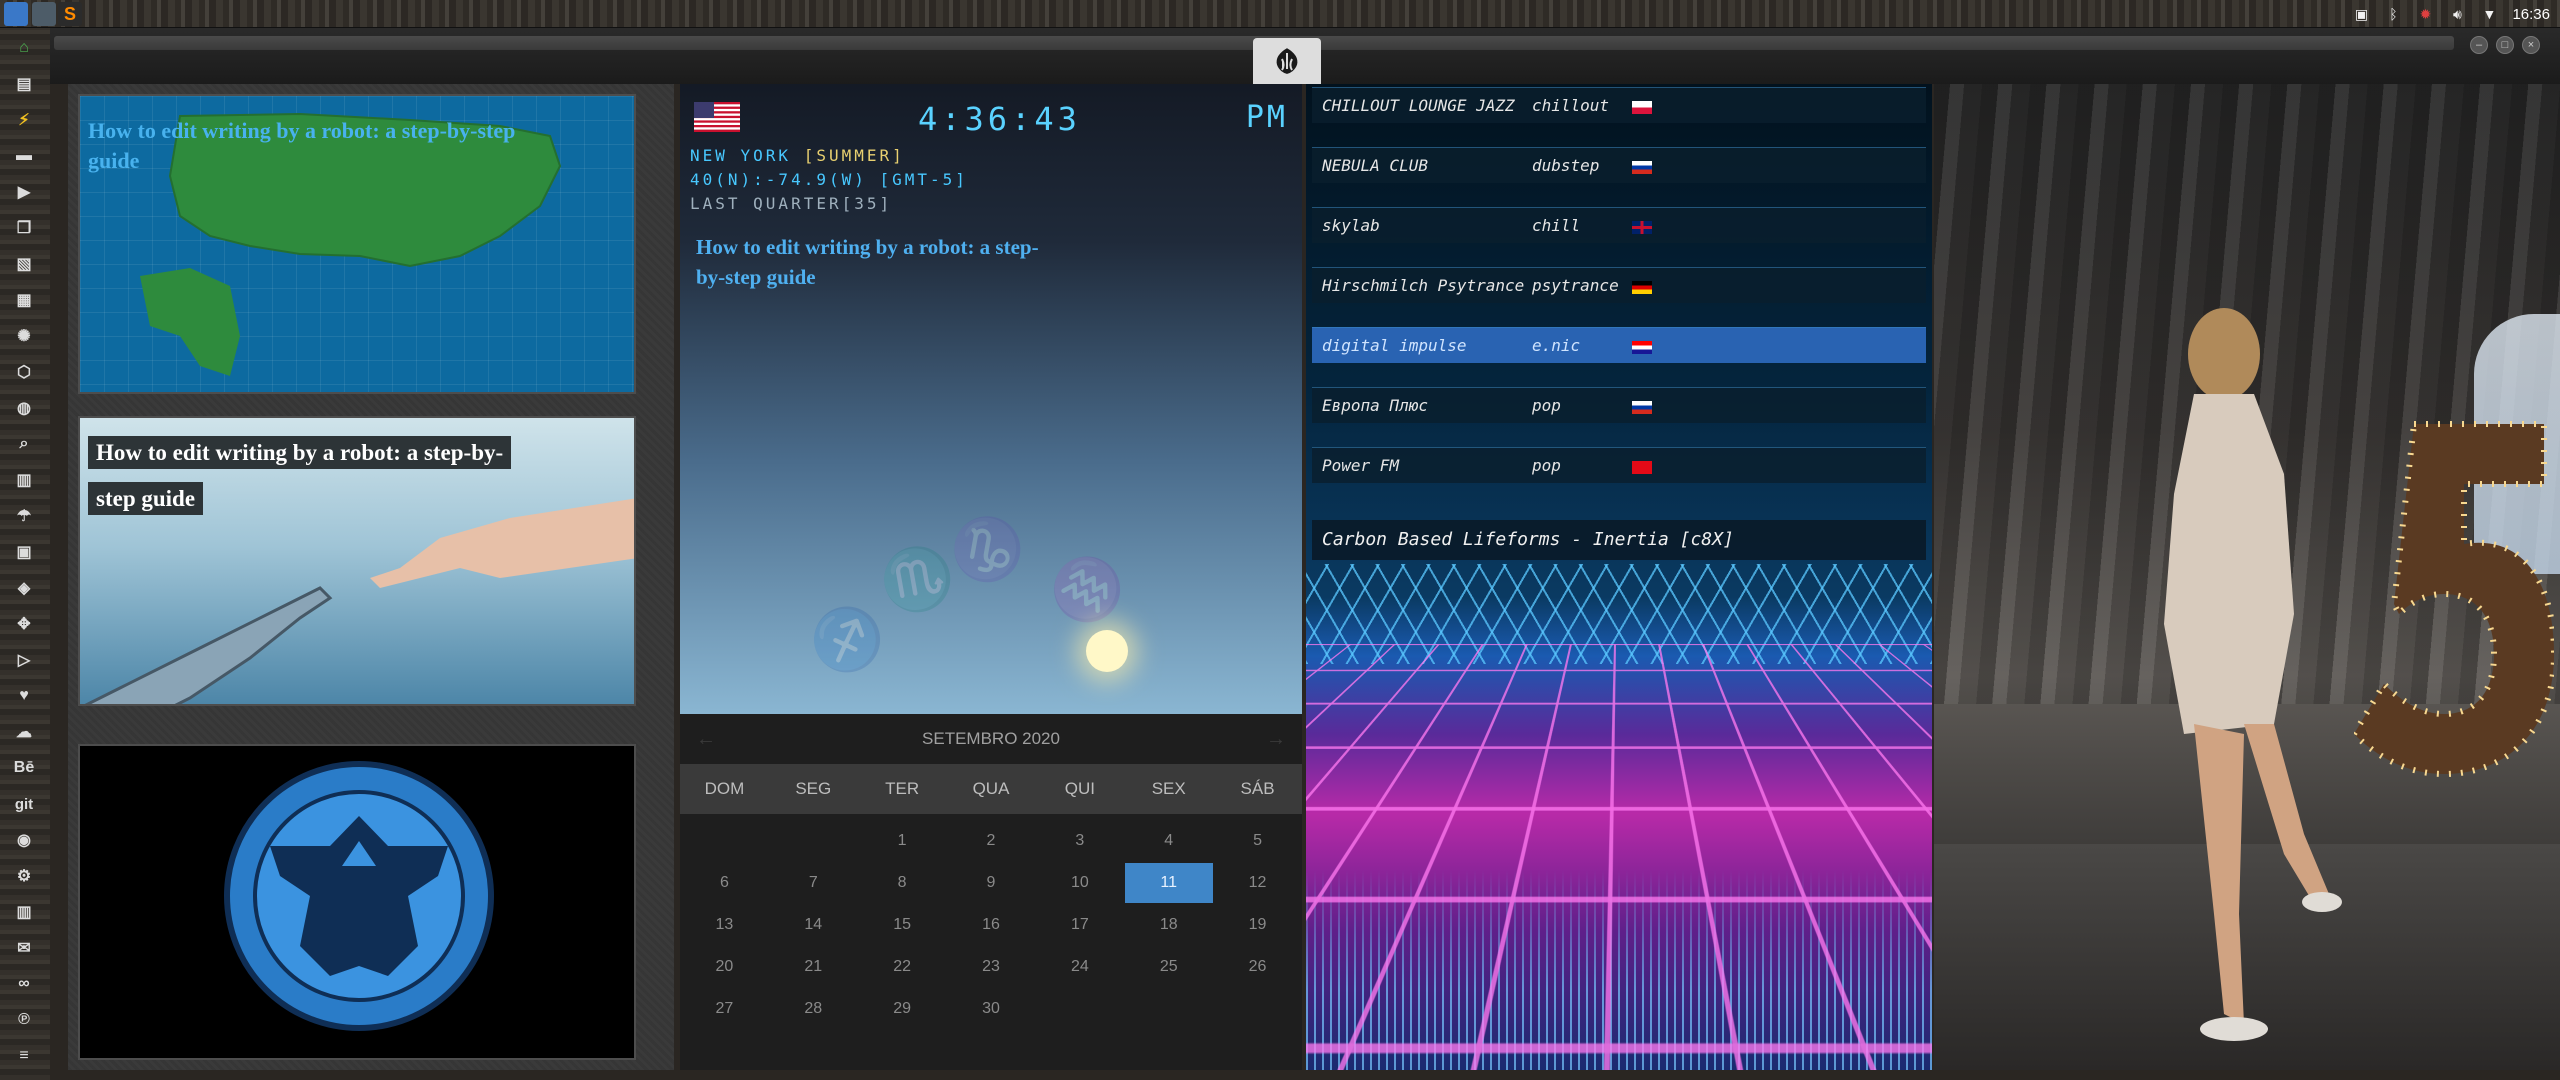  What do you see at coordinates (2457, 14) in the screenshot?
I see `volume-icon: 🔊︎` at bounding box center [2457, 14].